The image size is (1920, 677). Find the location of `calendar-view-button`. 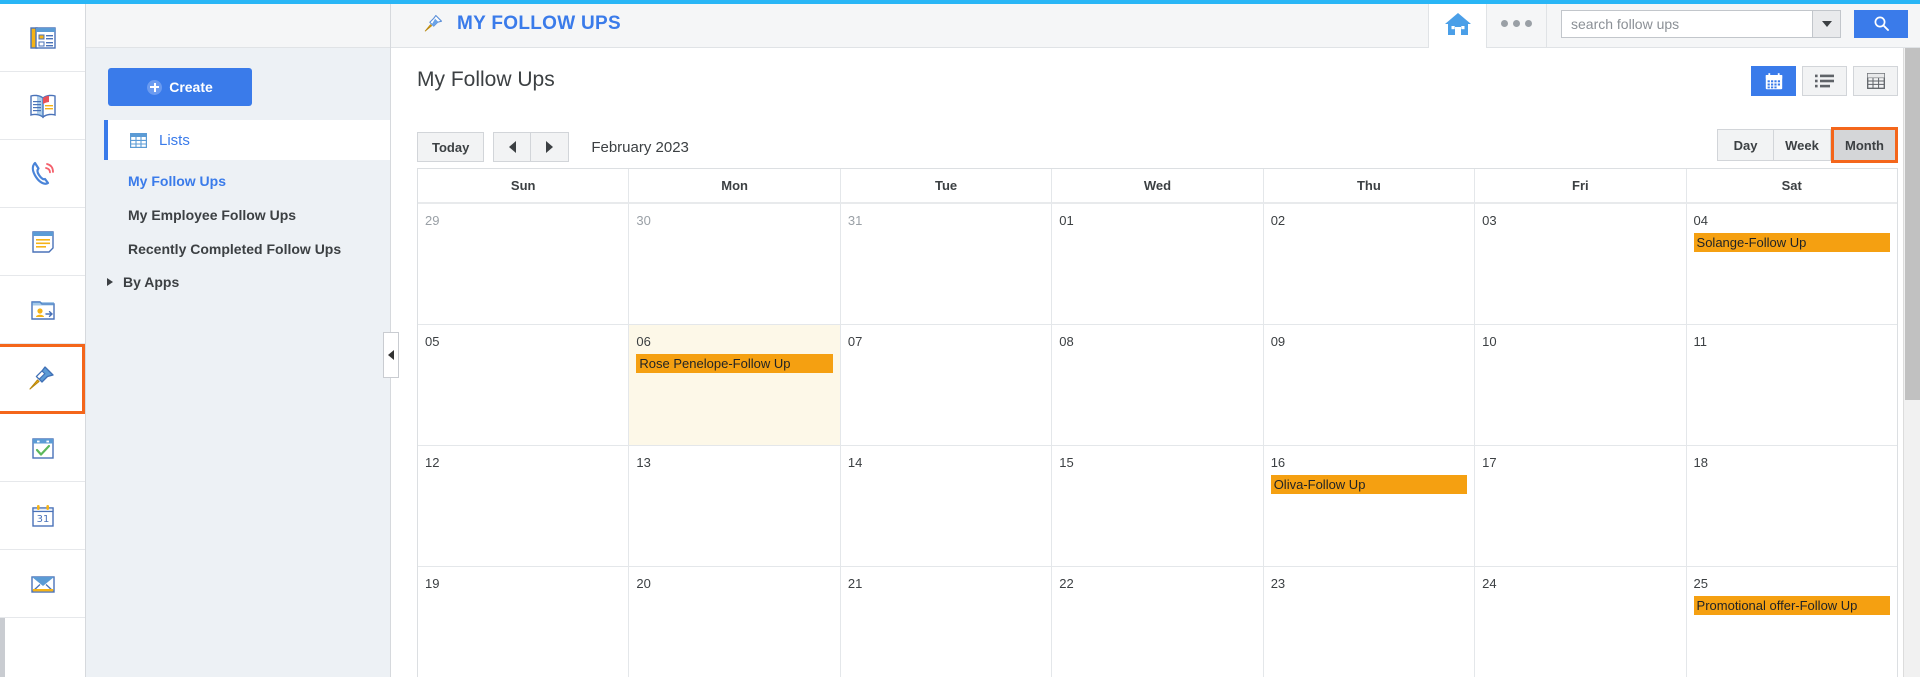

calendar-view-button is located at coordinates (1773, 81).